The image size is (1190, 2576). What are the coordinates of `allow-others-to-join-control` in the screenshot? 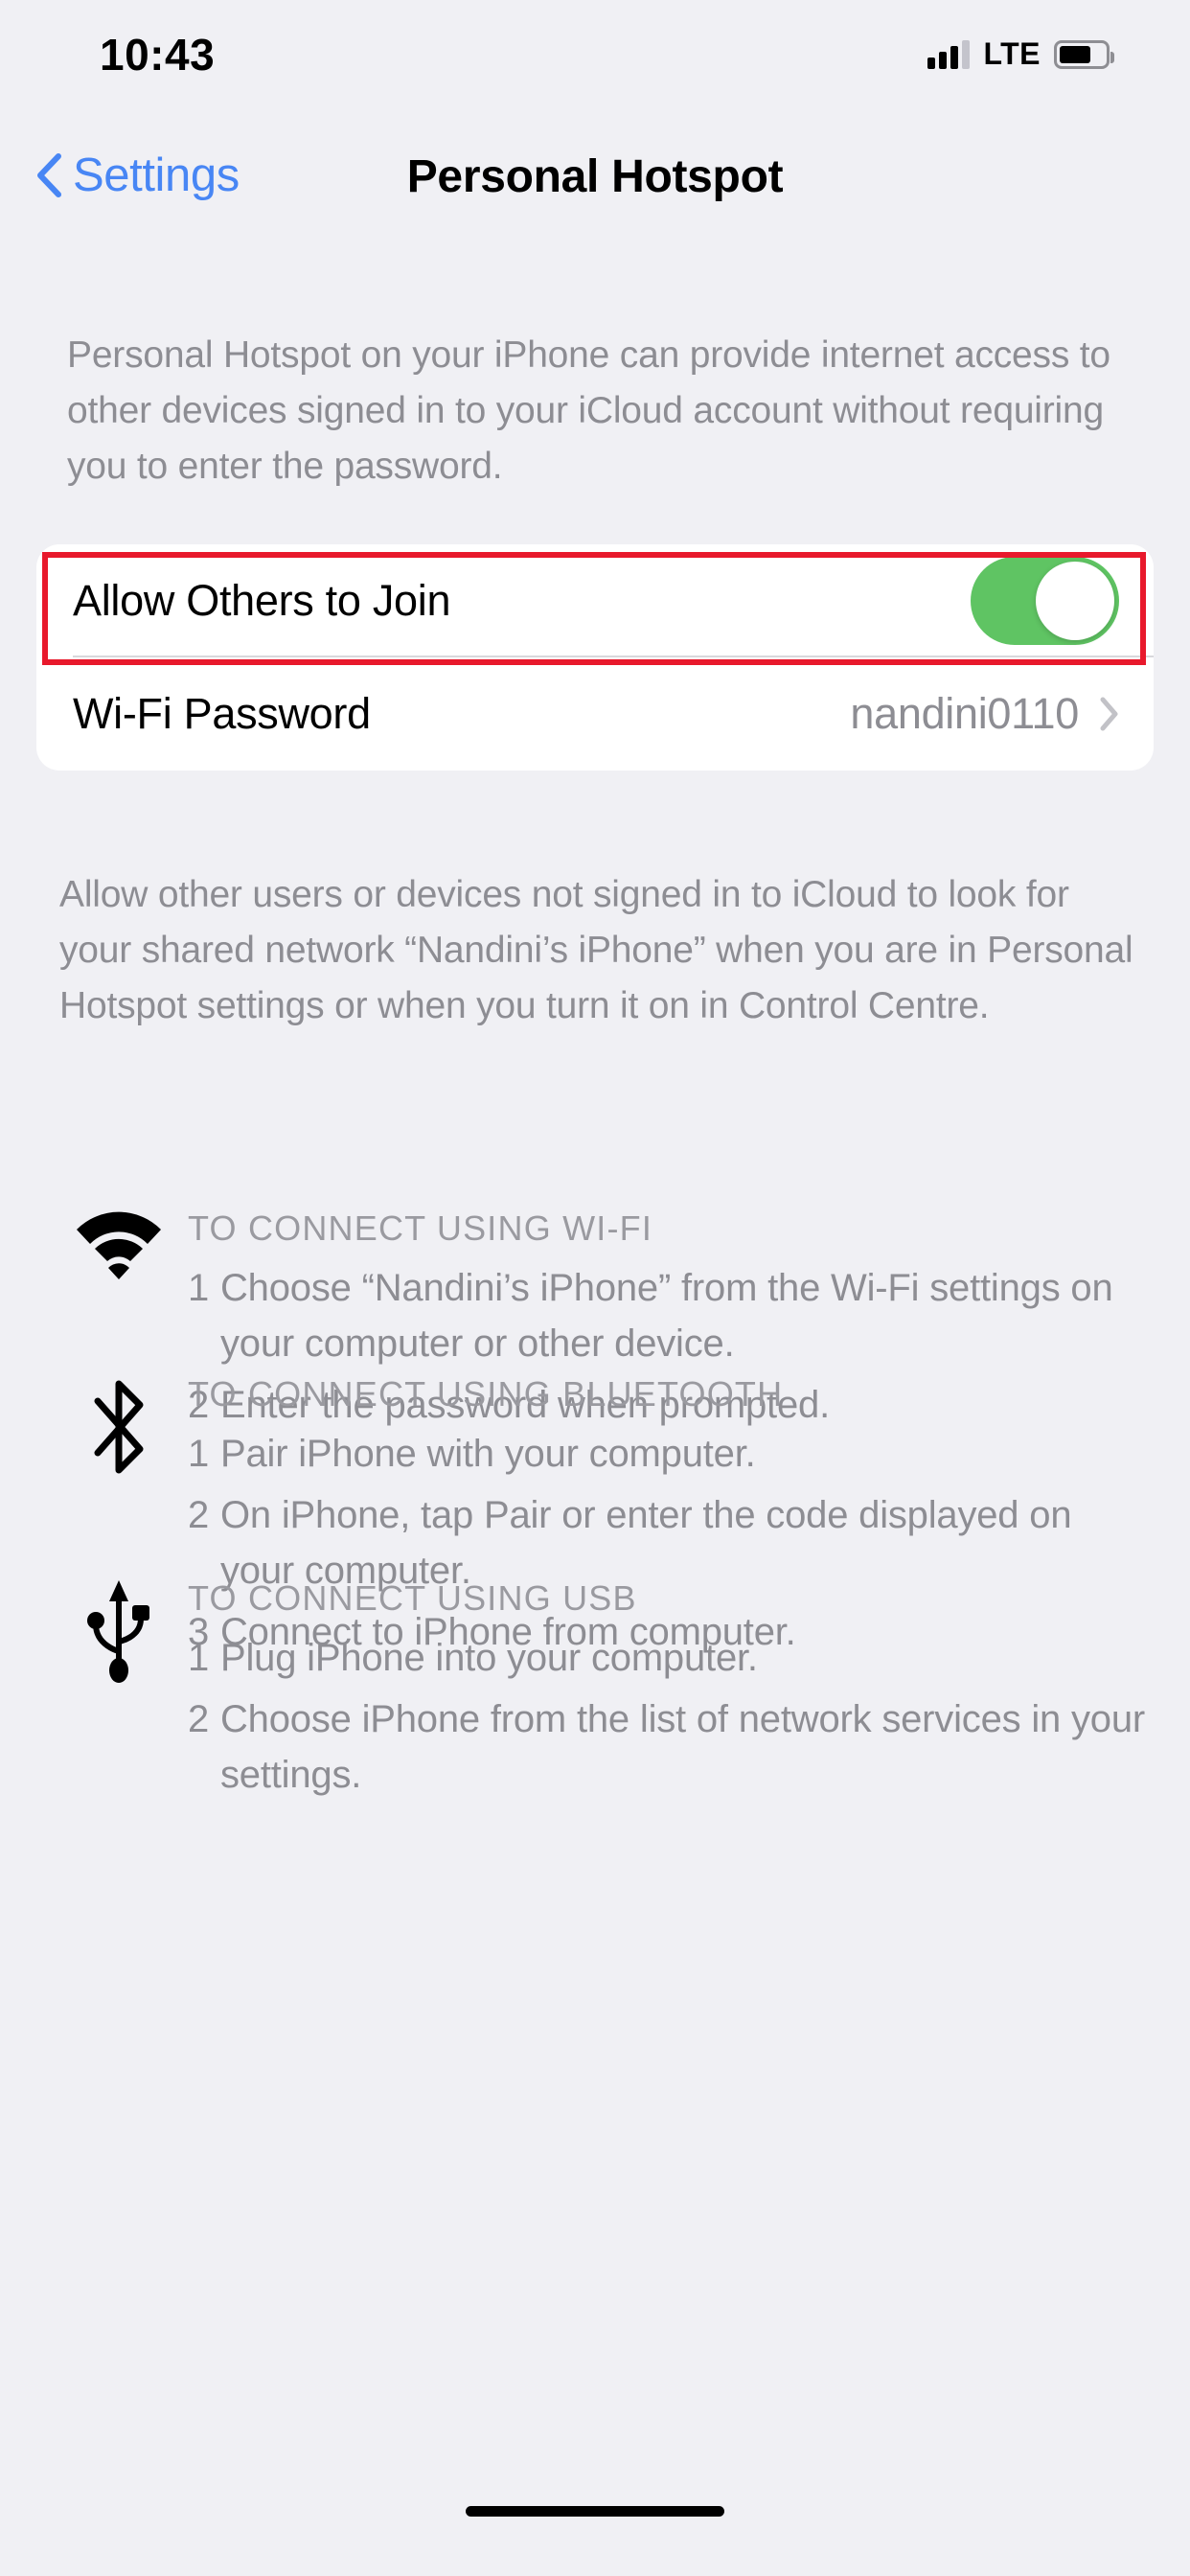 It's located at (1045, 601).